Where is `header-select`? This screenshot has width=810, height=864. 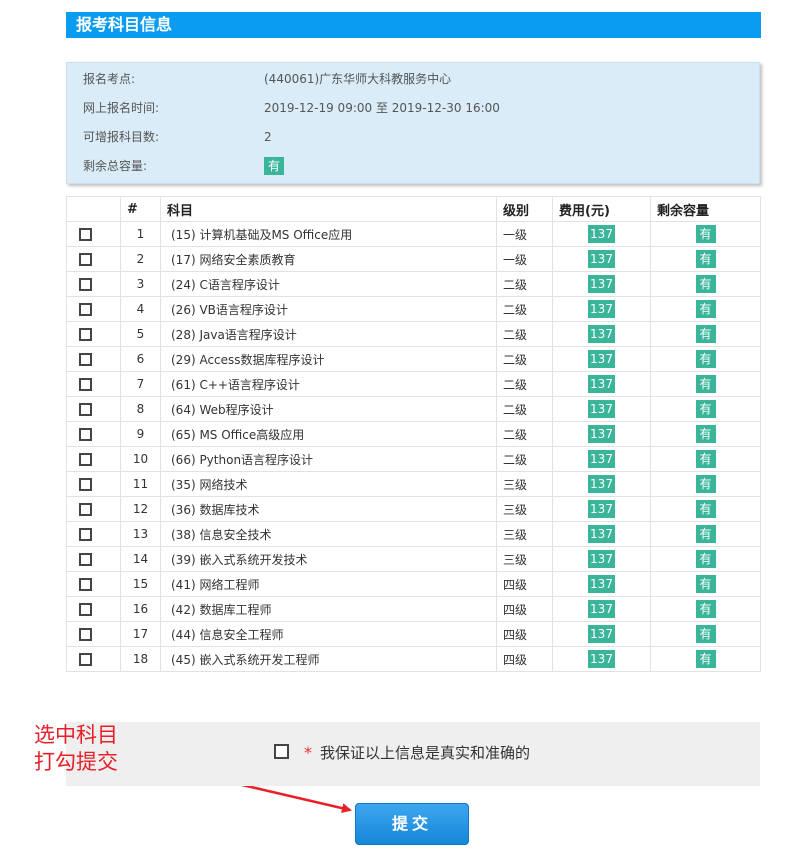 header-select is located at coordinates (93, 209).